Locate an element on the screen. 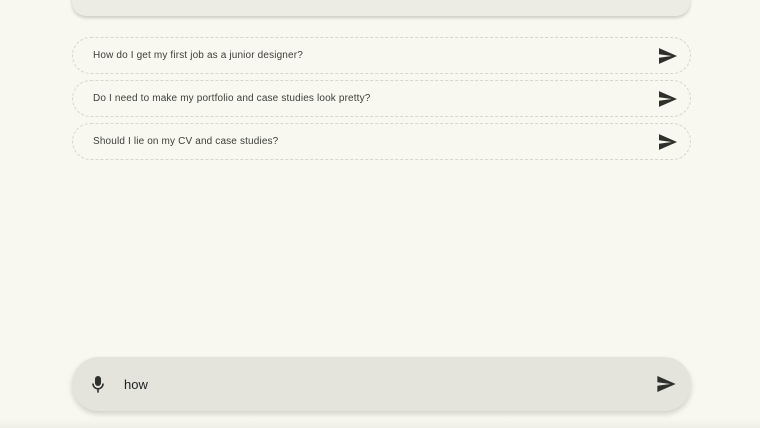 This screenshot has height=428, width=760. suggestion-text: Should I lie on my CV and case studies? is located at coordinates (186, 141).